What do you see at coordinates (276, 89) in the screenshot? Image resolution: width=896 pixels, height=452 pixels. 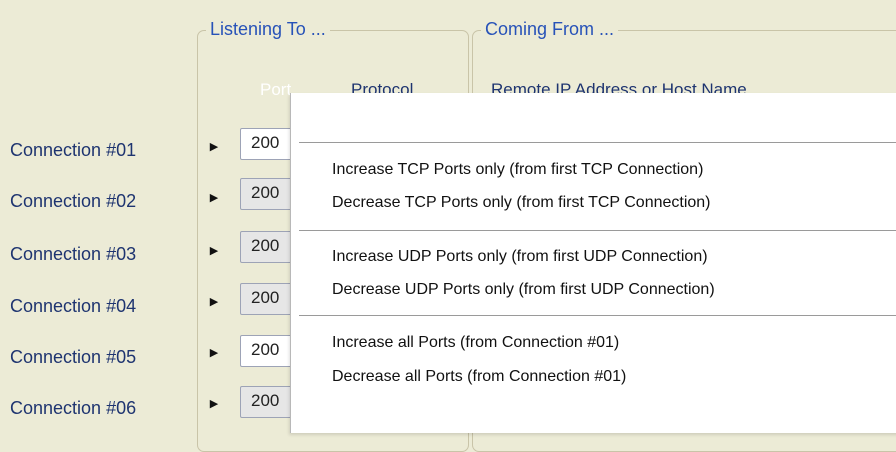 I see `port-column-header: Port` at bounding box center [276, 89].